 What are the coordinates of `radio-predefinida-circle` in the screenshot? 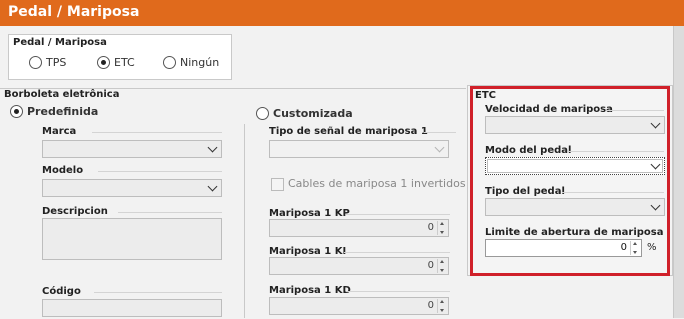 It's located at (16, 111).